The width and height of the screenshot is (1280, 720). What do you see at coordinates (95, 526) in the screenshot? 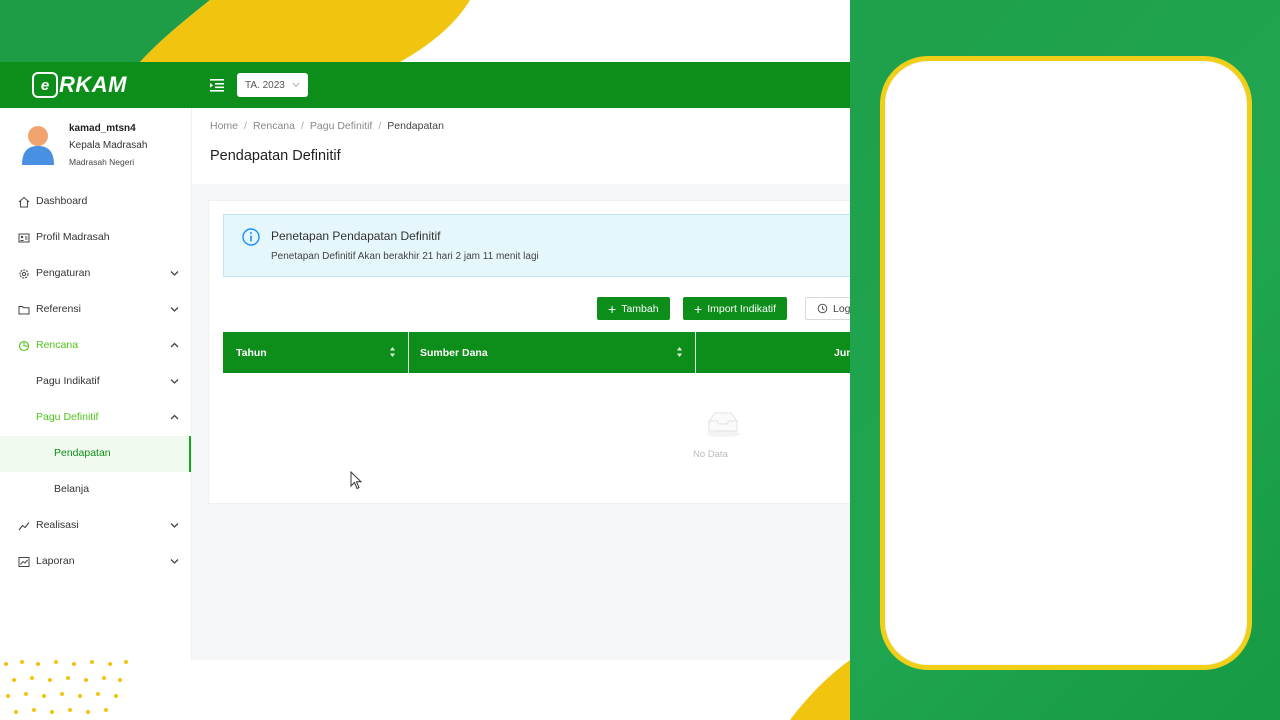
I see `sidebar-item-realisasi: Realisasi` at bounding box center [95, 526].